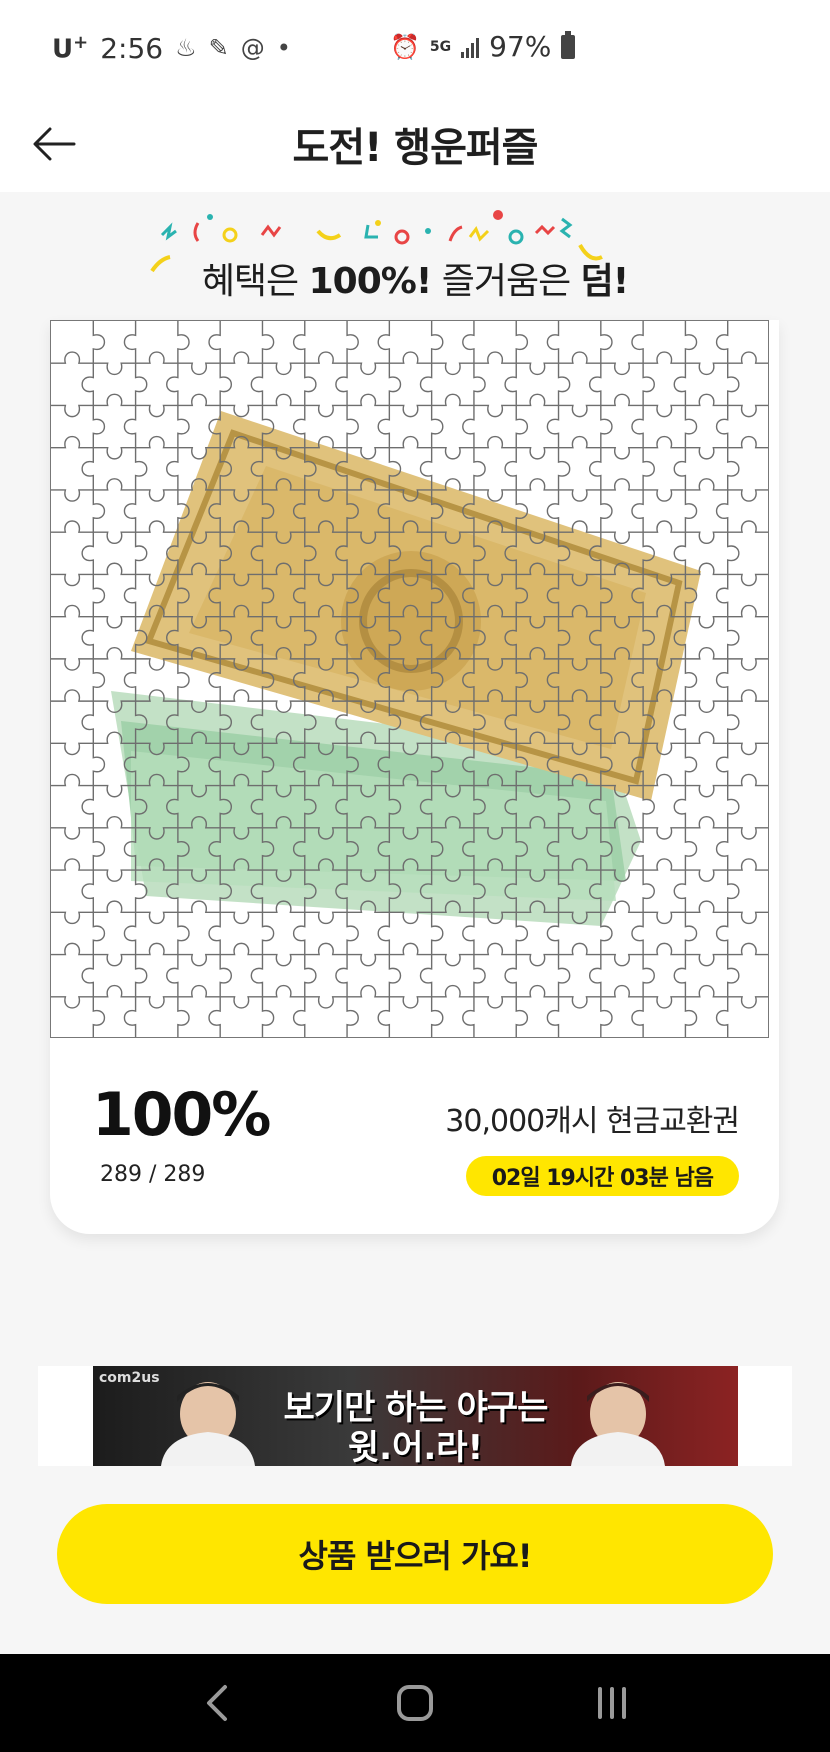 The image size is (830, 1752). I want to click on ad-subheadline: 윗.어.라!, so click(415, 1447).